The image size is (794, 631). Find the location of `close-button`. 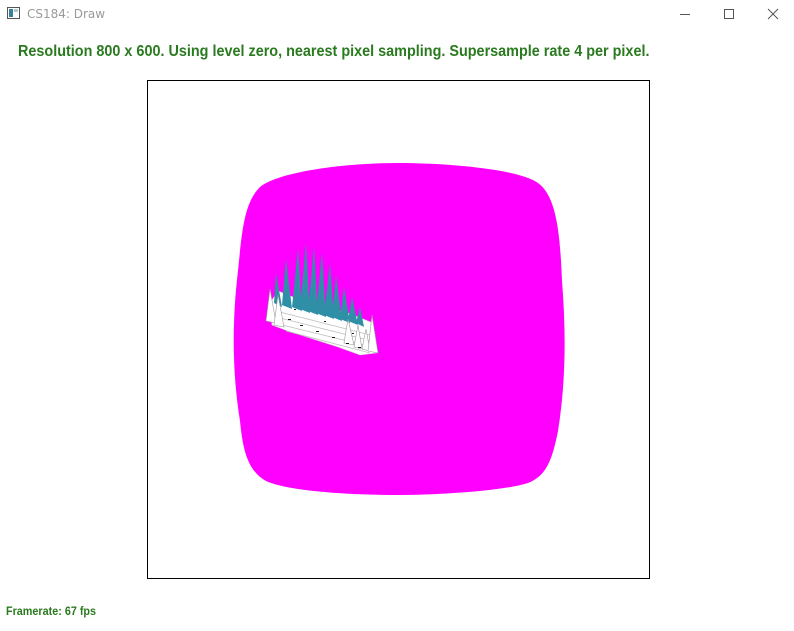

close-button is located at coordinates (772, 14).